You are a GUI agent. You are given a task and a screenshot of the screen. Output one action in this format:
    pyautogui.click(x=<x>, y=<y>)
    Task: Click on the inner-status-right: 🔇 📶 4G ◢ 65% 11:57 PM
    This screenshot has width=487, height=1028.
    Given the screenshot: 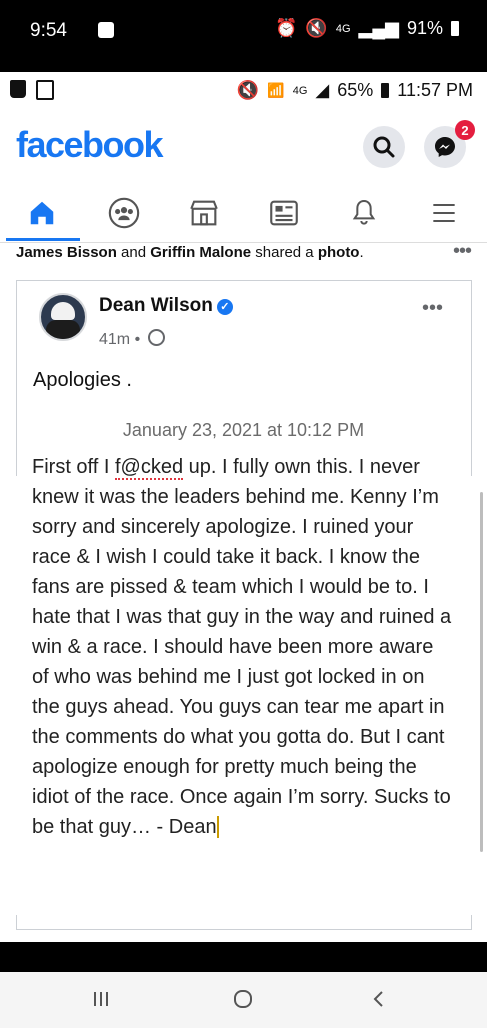 What is the action you would take?
    pyautogui.click(x=355, y=90)
    